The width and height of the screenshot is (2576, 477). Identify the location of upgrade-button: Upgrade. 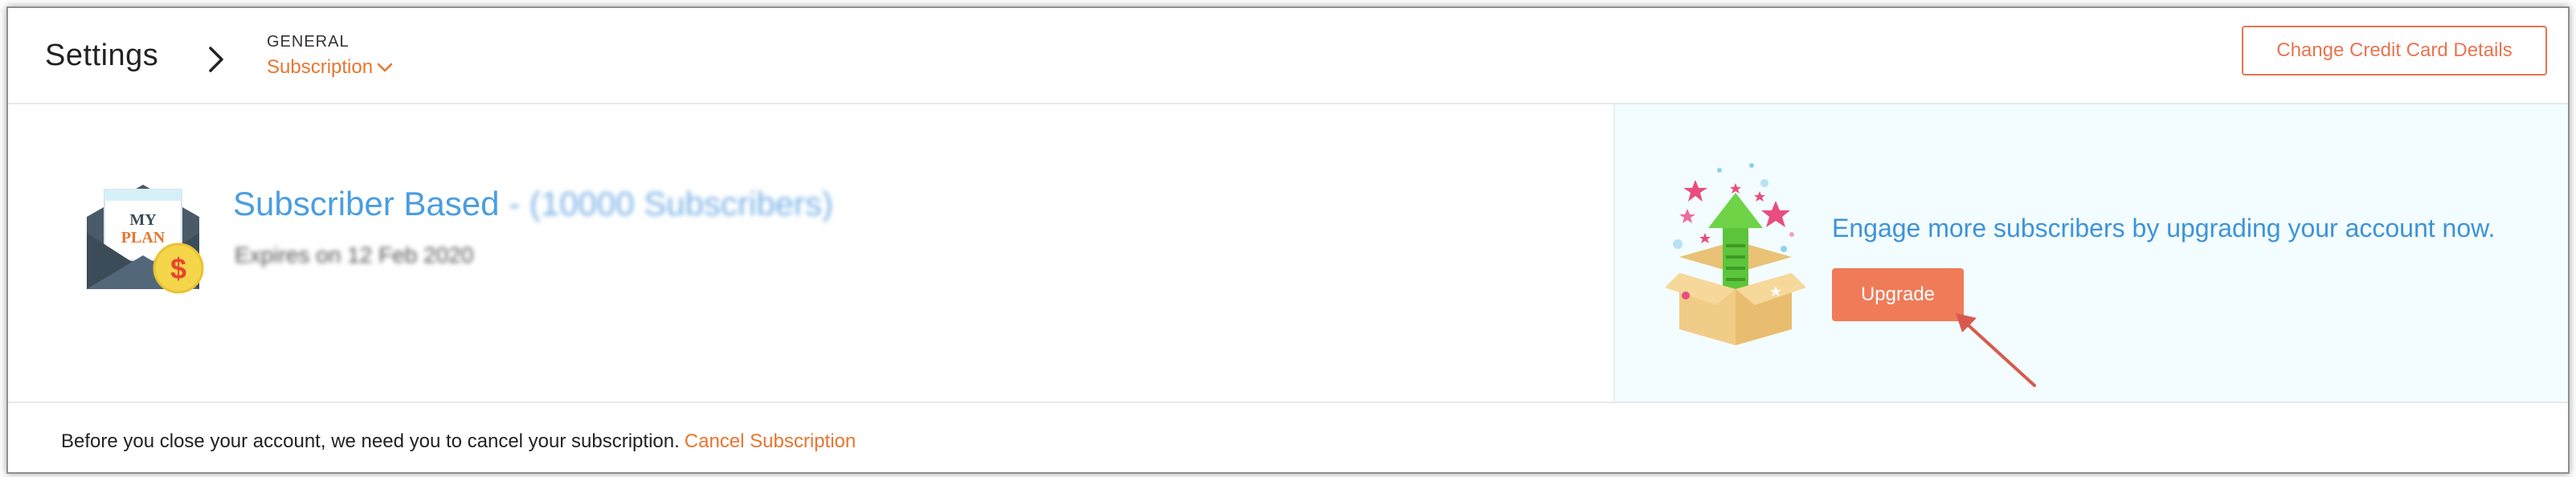
(1898, 294).